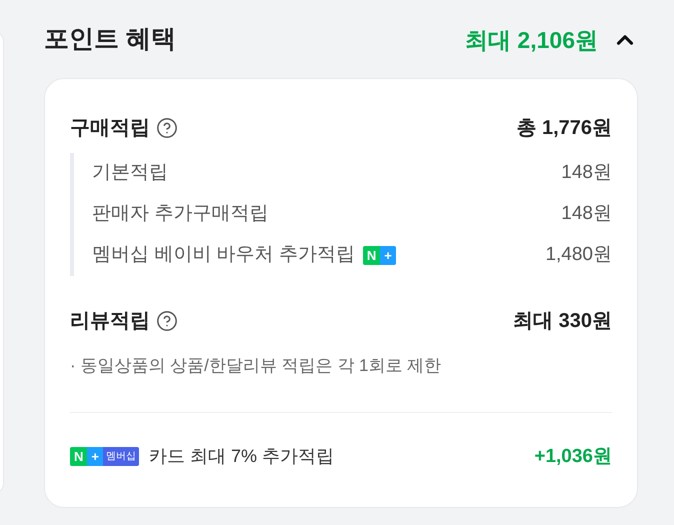  What do you see at coordinates (241, 456) in the screenshot?
I see `card-benefit-text: 카드 최대 7% 추가적립` at bounding box center [241, 456].